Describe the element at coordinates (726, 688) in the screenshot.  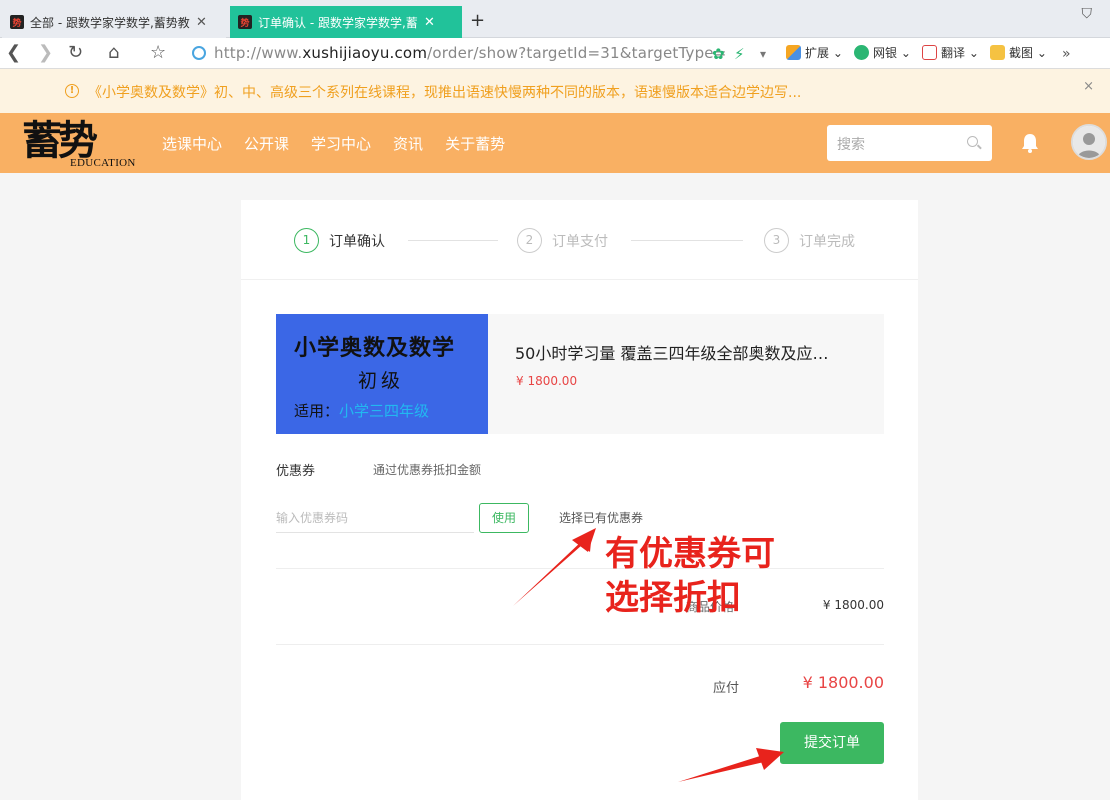
I see `payable-label: 应付` at that location.